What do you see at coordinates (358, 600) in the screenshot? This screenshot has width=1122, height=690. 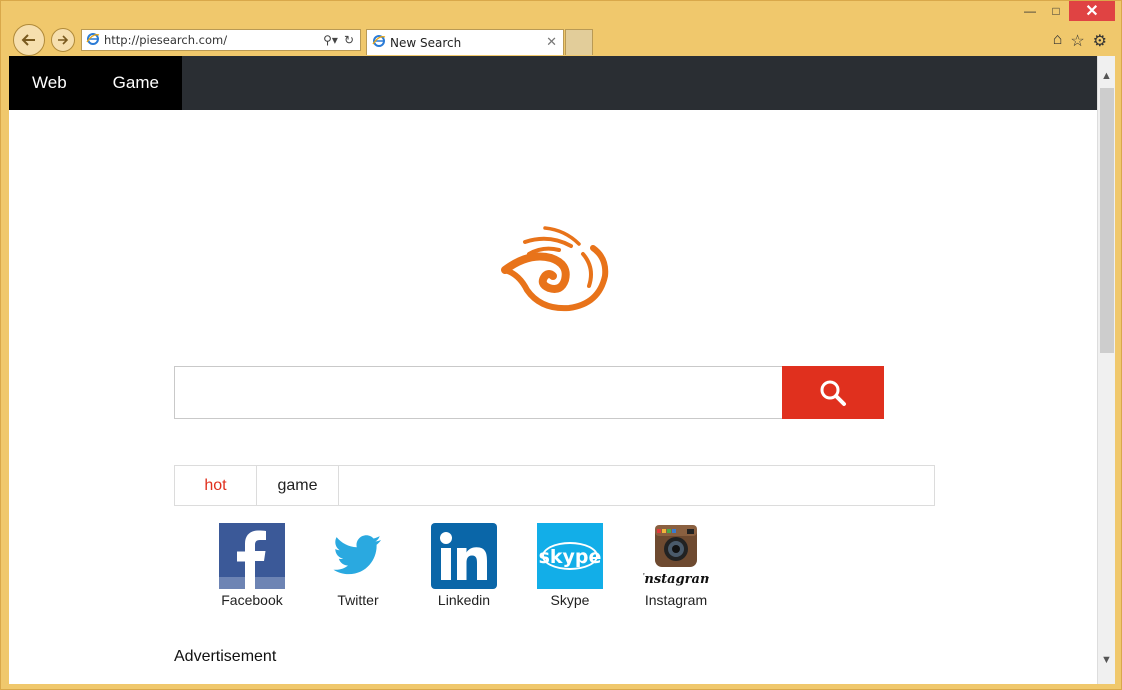 I see `site-label: Twitter` at bounding box center [358, 600].